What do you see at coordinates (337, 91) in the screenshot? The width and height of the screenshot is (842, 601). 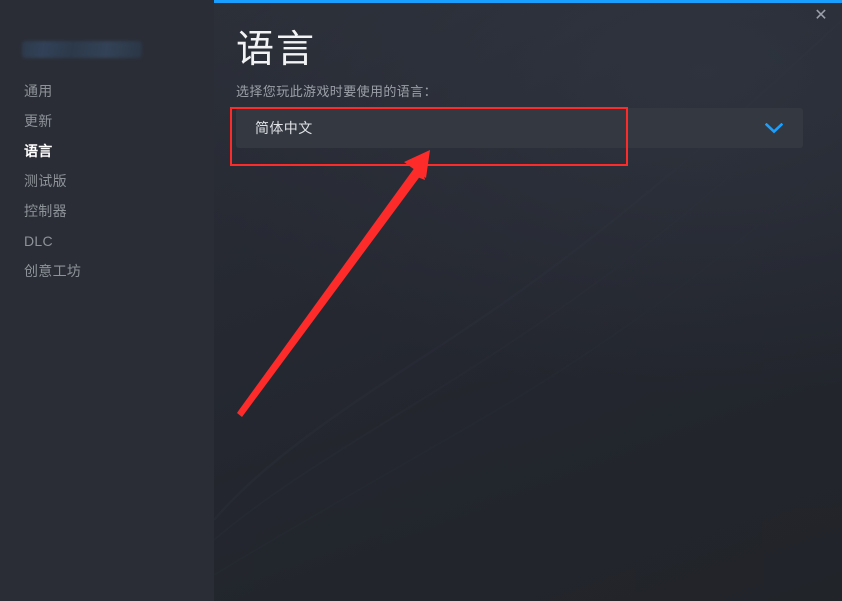 I see `page-subtitle: 选择您玩此游戏时要使用的语言：` at bounding box center [337, 91].